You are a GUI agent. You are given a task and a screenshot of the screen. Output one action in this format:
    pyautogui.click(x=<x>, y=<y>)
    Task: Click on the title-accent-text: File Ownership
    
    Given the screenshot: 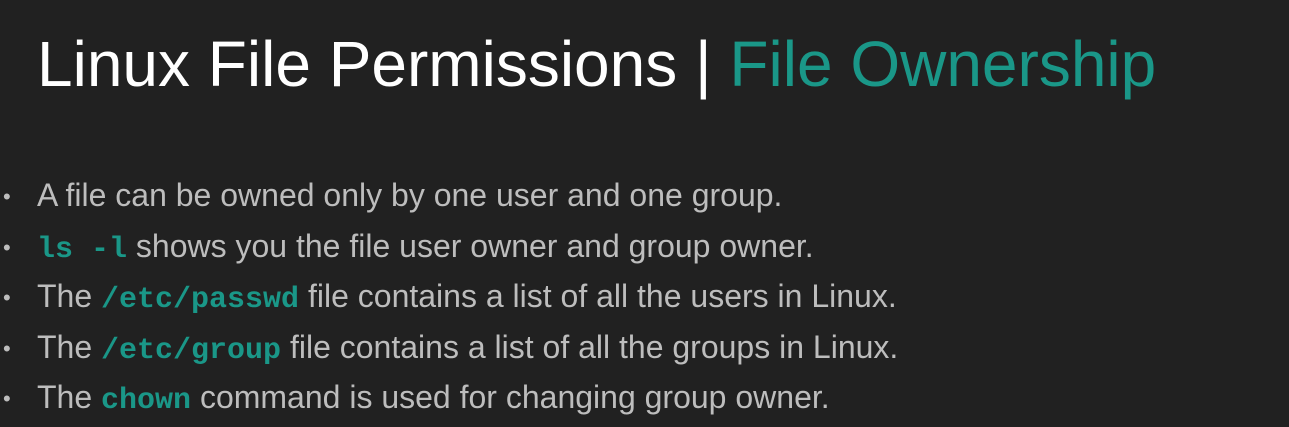 What is the action you would take?
    pyautogui.click(x=943, y=64)
    